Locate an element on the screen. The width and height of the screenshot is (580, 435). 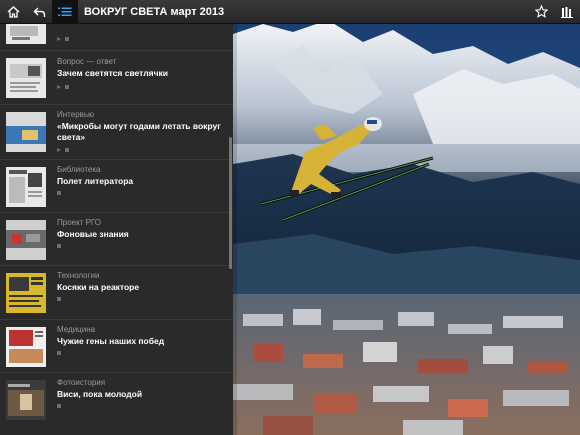
home-button is located at coordinates (13, 12).